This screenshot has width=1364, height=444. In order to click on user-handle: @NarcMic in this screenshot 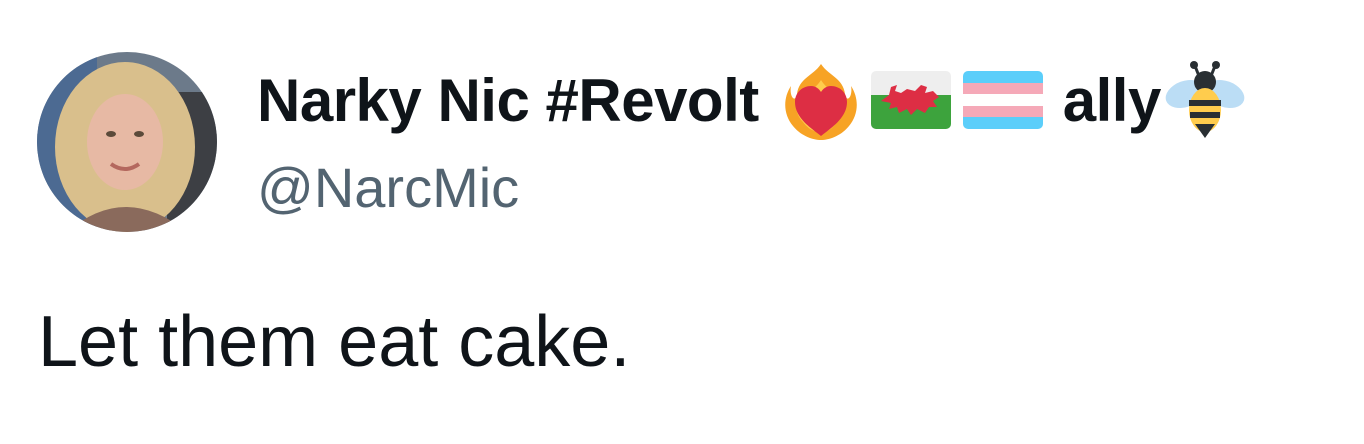, I will do `click(388, 187)`.